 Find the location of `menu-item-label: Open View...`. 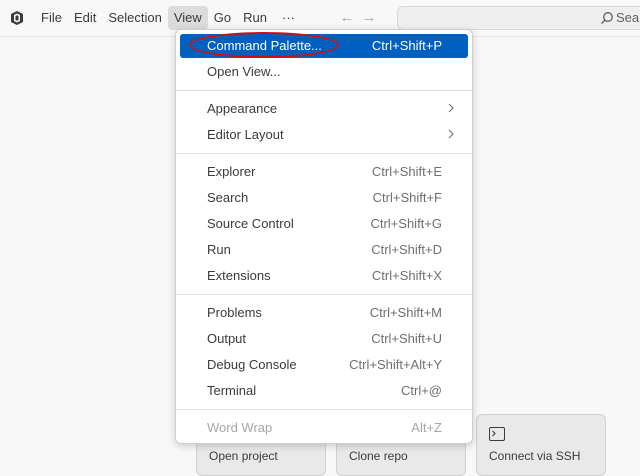

menu-item-label: Open View... is located at coordinates (244, 71).